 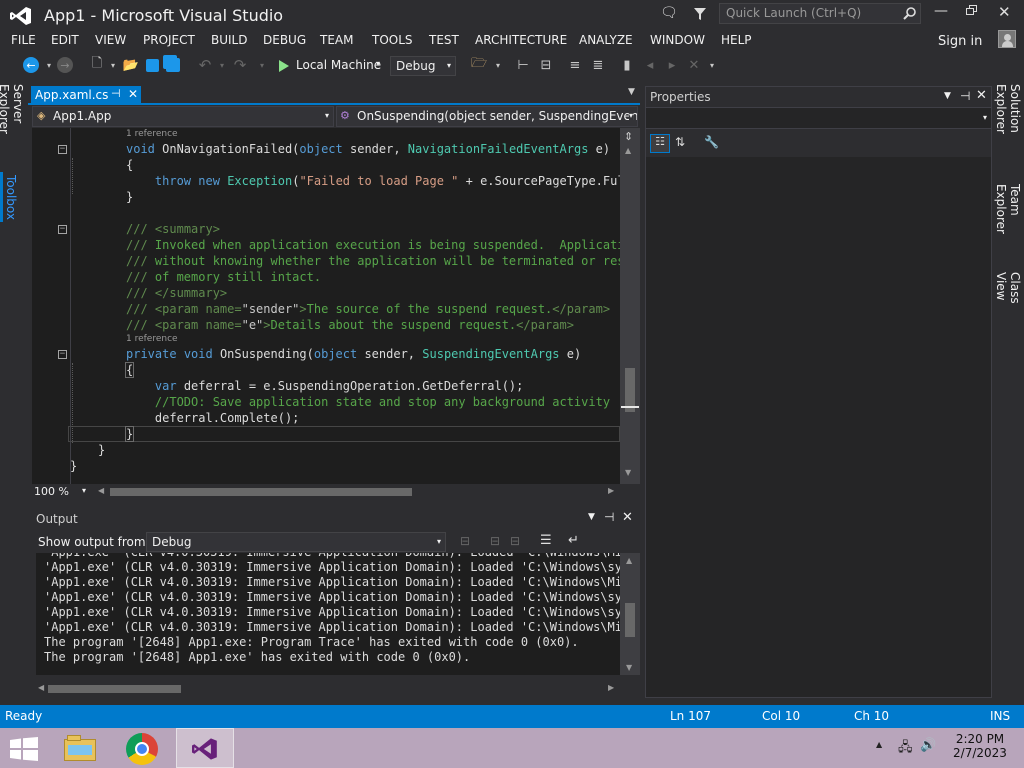 I want to click on start-button, so click(x=24, y=749).